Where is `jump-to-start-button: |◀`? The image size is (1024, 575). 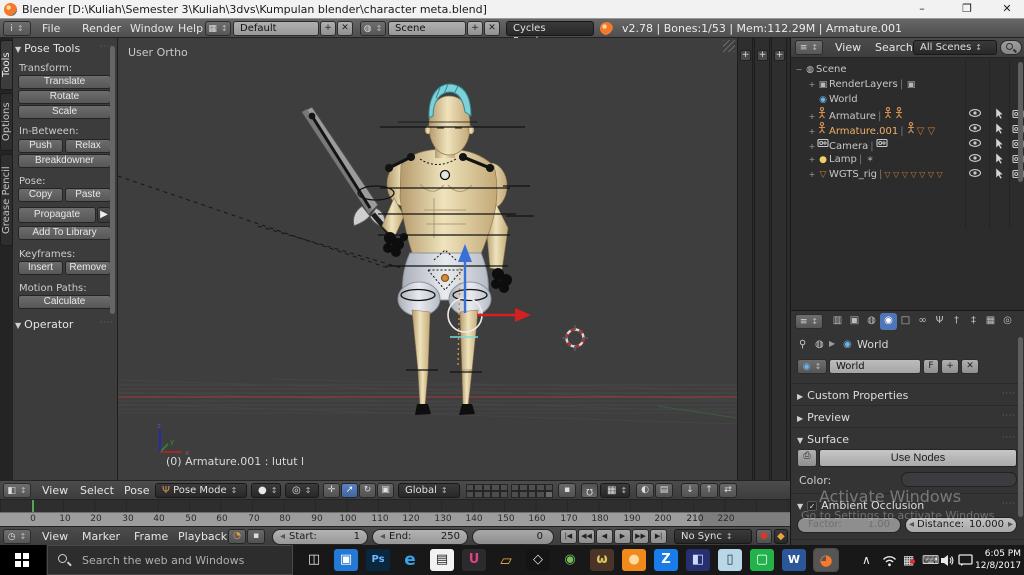
jump-to-start-button: |◀ is located at coordinates (568, 536).